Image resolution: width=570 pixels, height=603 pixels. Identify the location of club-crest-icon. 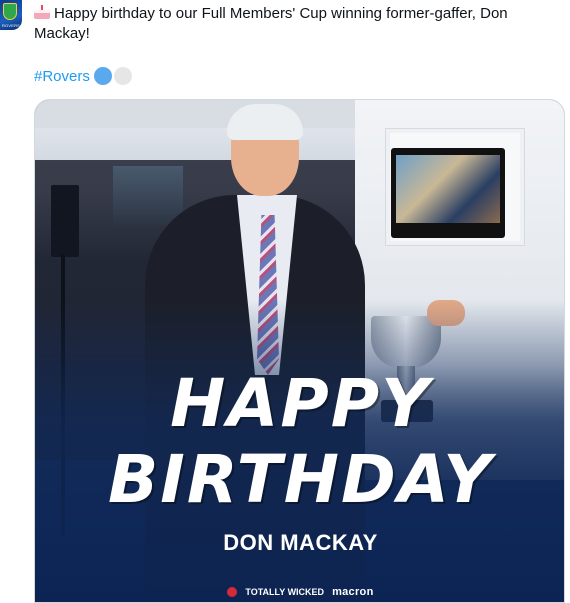
(10, 11).